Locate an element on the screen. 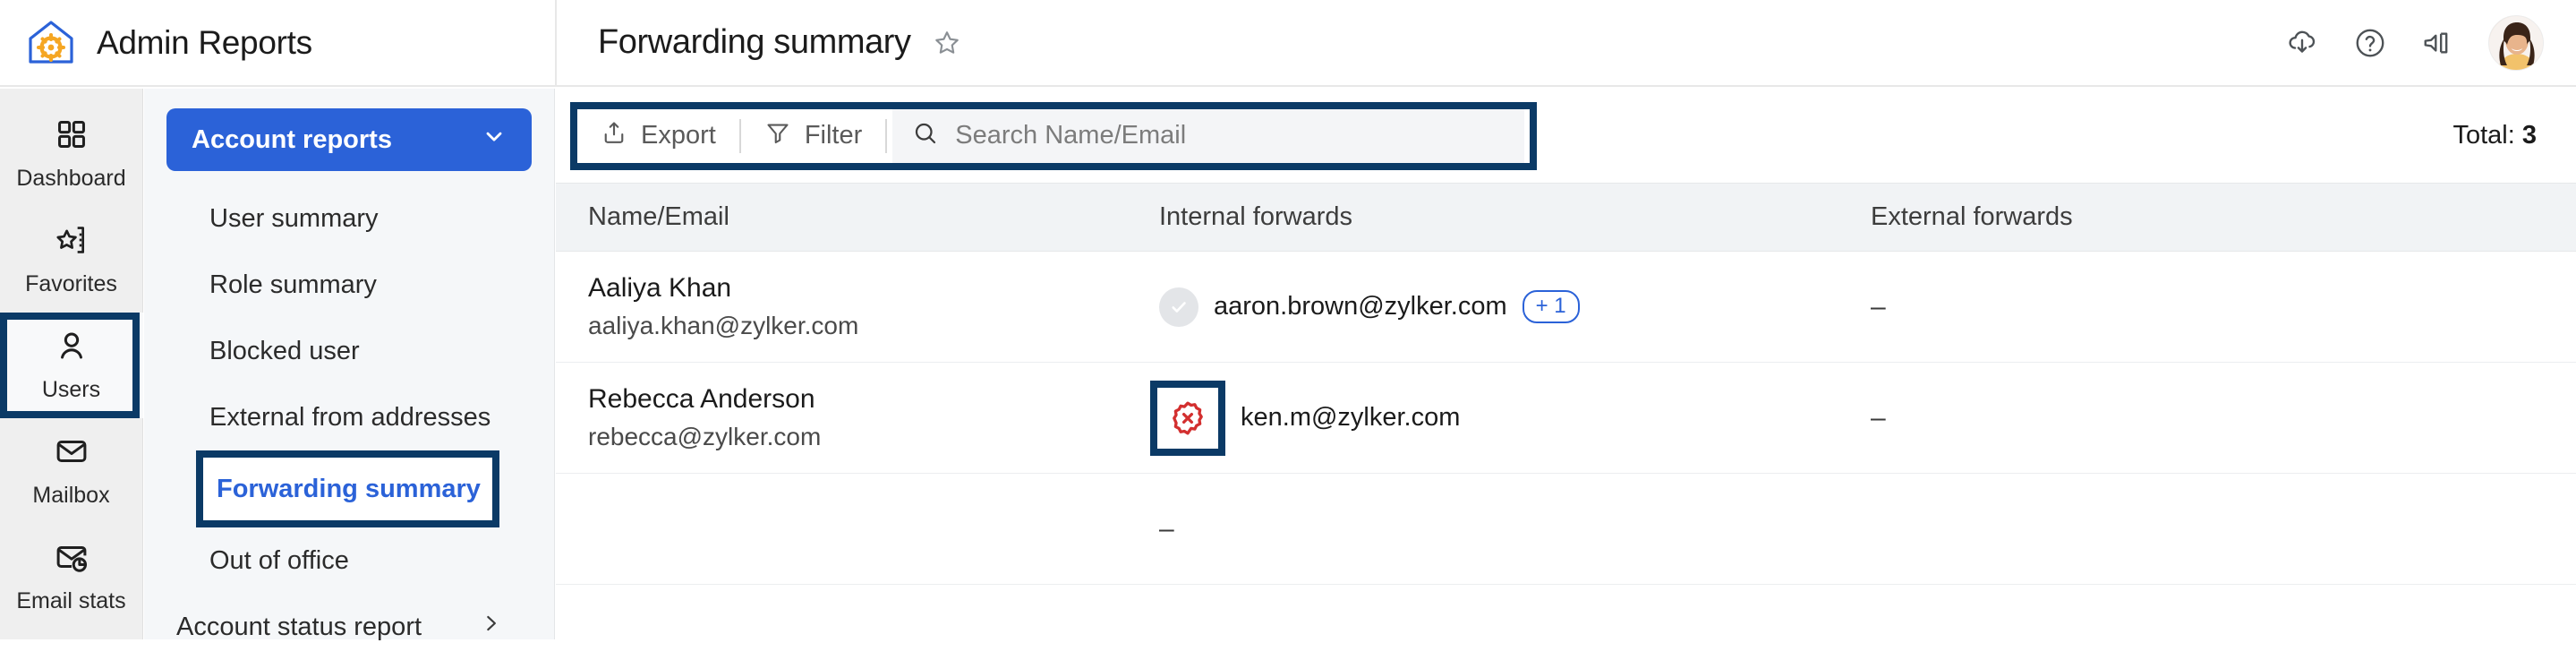  header-actions is located at coordinates (2430, 43).